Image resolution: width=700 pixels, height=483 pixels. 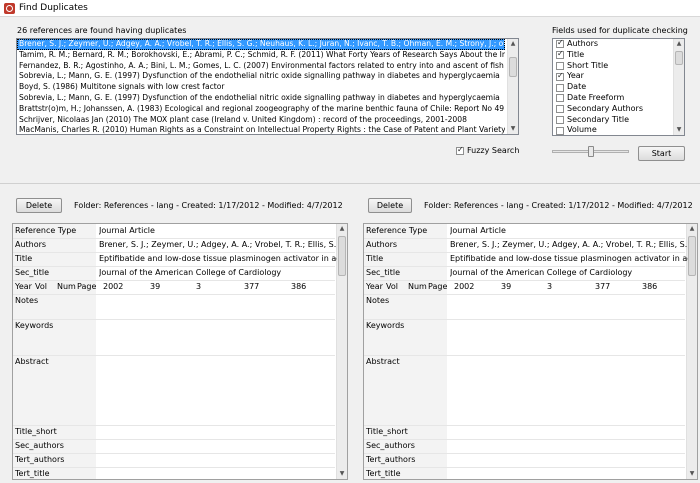 I want to click on field-key: Authors, so click(x=31, y=244).